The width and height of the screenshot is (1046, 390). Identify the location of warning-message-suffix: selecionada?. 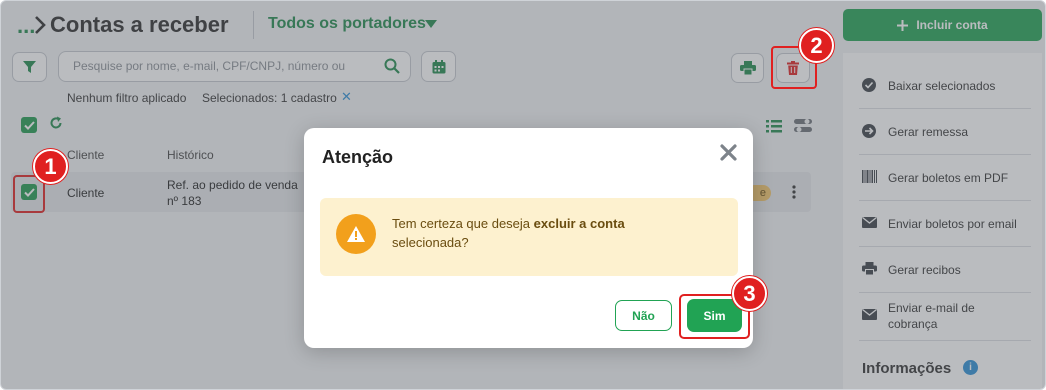
(430, 242).